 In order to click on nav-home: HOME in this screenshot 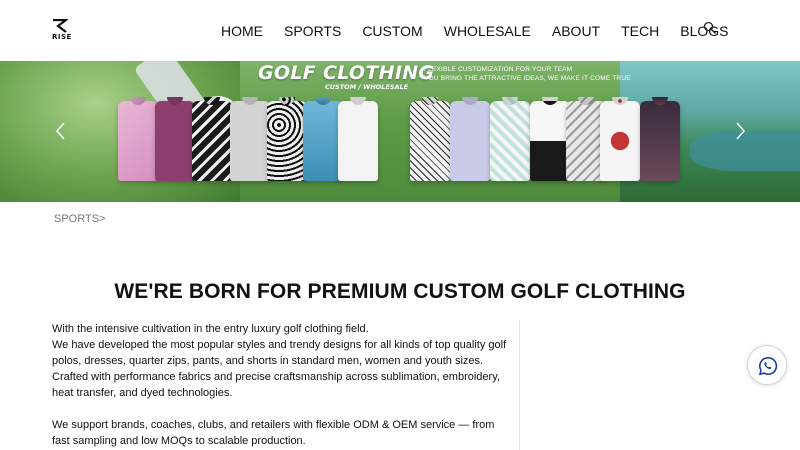, I will do `click(242, 31)`.